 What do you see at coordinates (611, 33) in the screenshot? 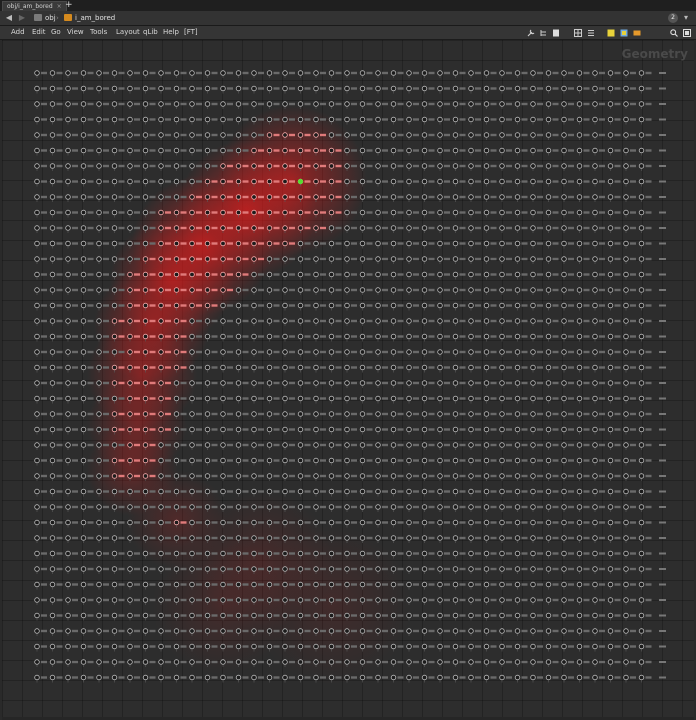
I see `note-icon` at bounding box center [611, 33].